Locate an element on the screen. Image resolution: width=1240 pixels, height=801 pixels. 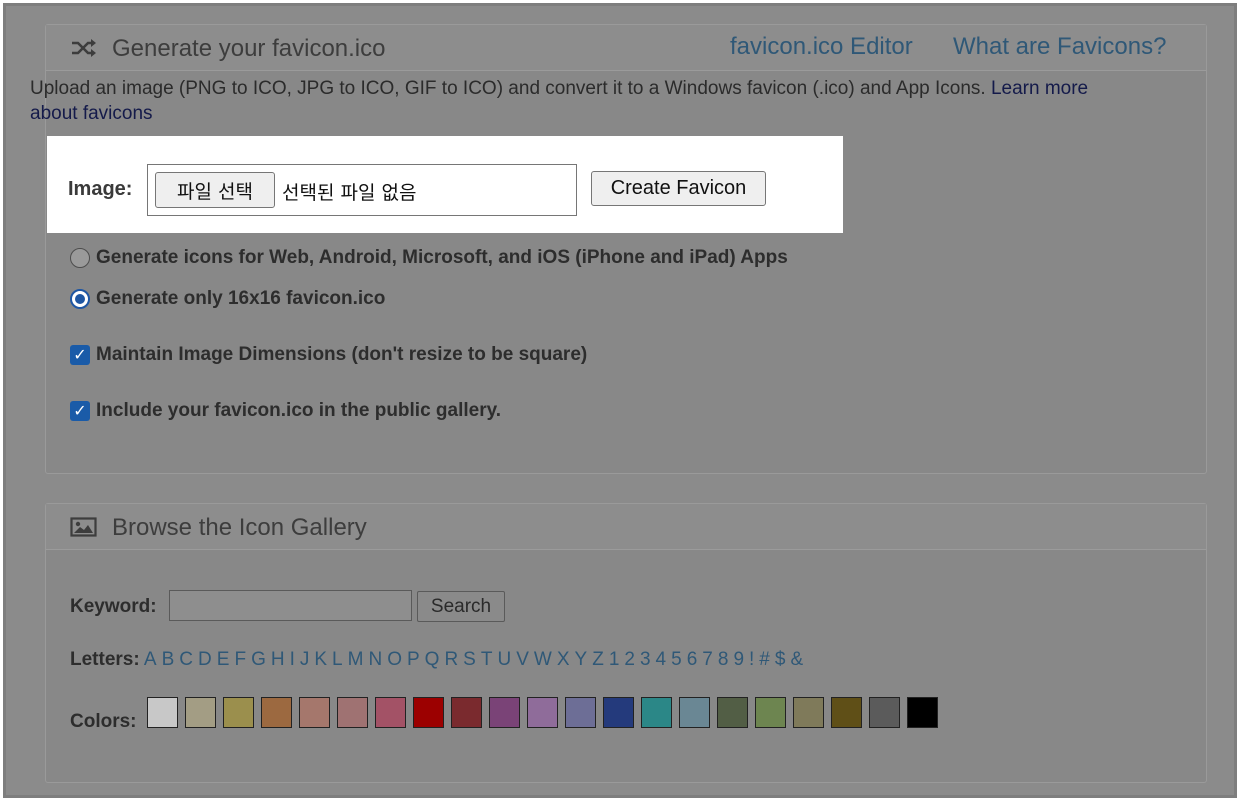
generate-panel-title: Generate your favicon.ico is located at coordinates (249, 48).